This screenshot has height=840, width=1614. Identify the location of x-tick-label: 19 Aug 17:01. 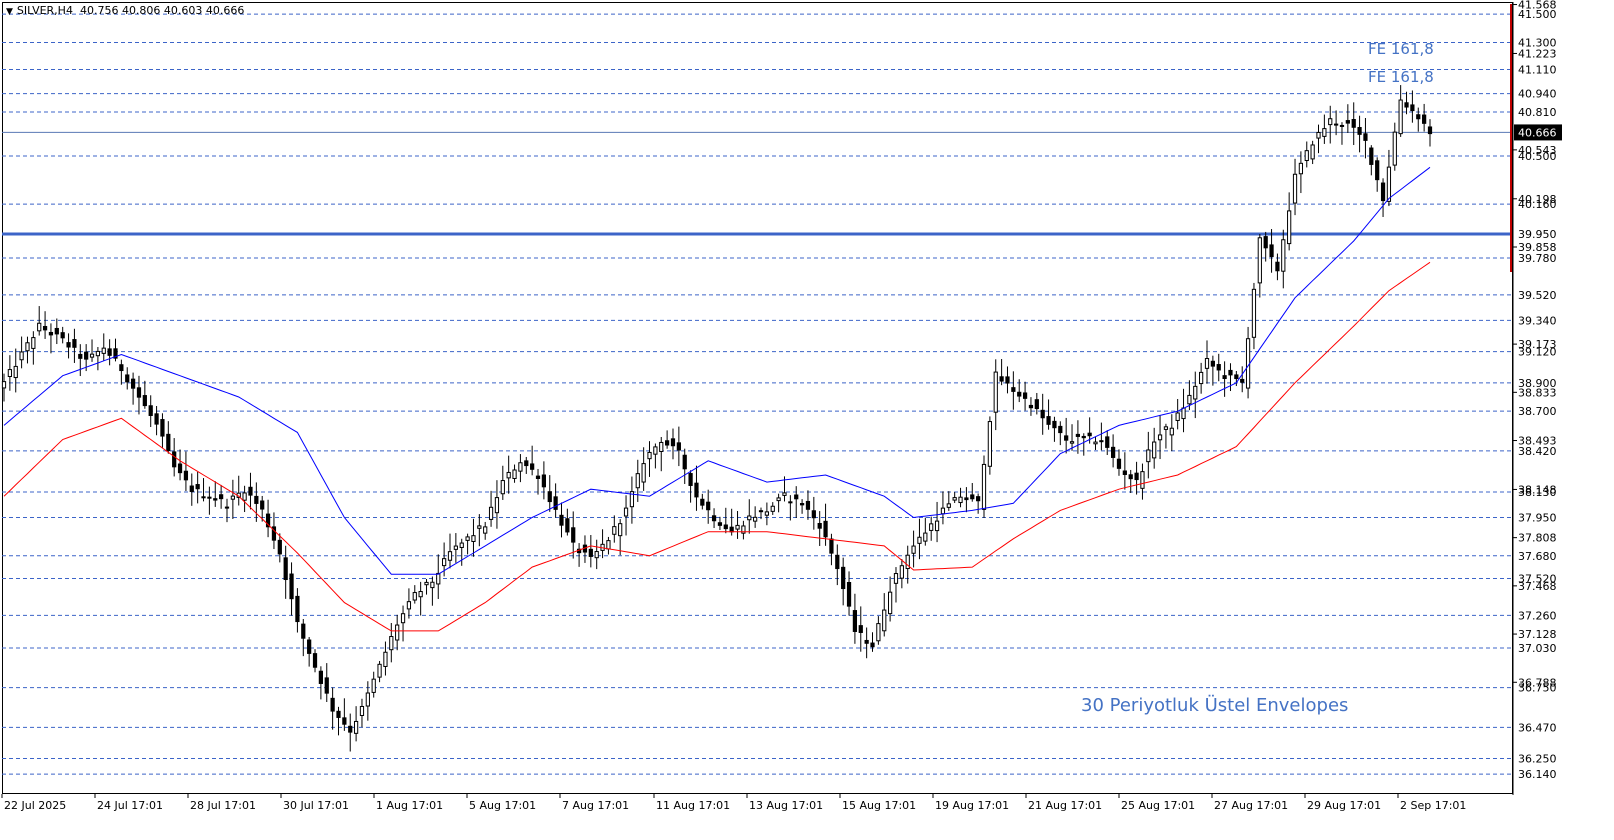
(972, 805).